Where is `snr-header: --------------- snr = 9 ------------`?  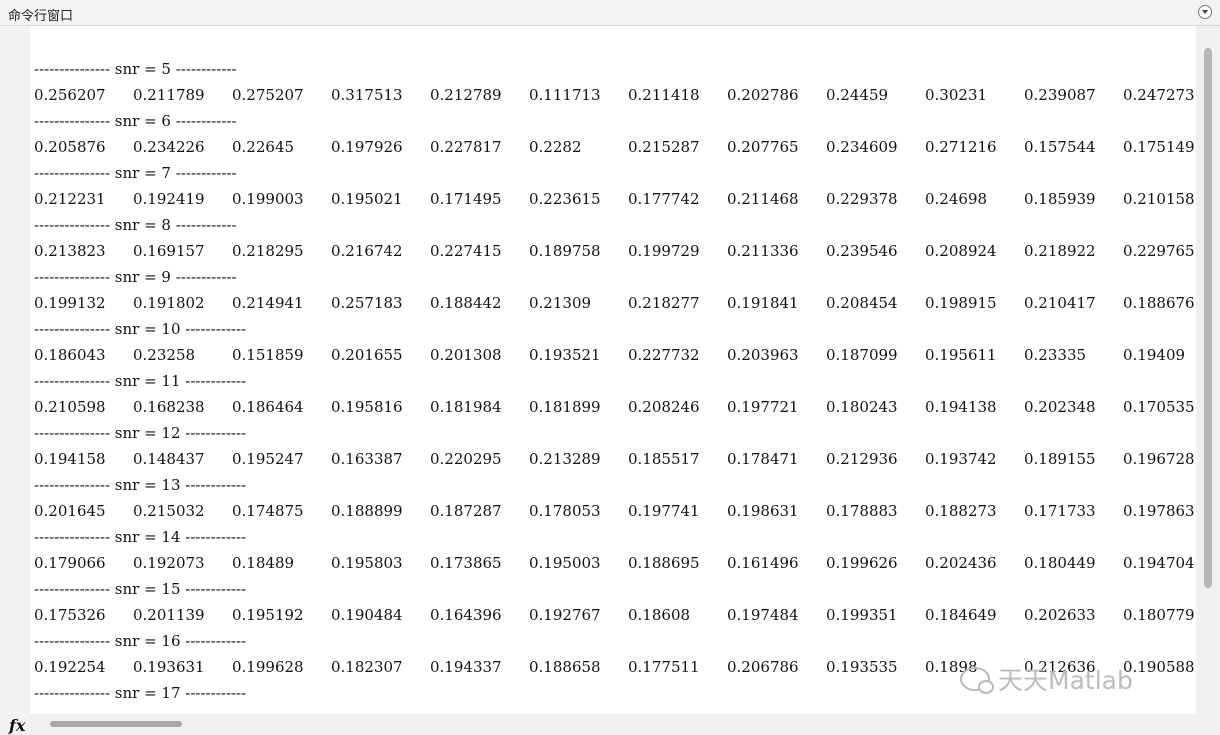
snr-header: --------------- snr = 9 ------------ is located at coordinates (135, 277).